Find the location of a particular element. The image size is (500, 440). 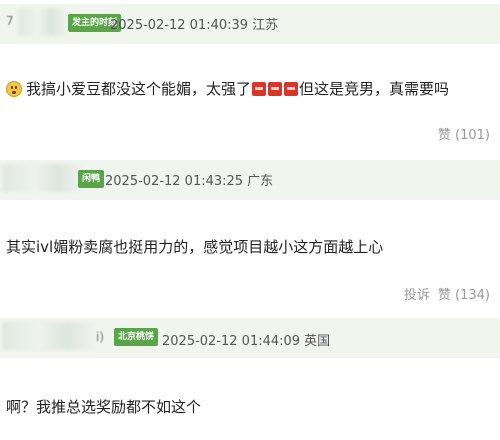

user-badge: 北京桃饼 is located at coordinates (136, 337).